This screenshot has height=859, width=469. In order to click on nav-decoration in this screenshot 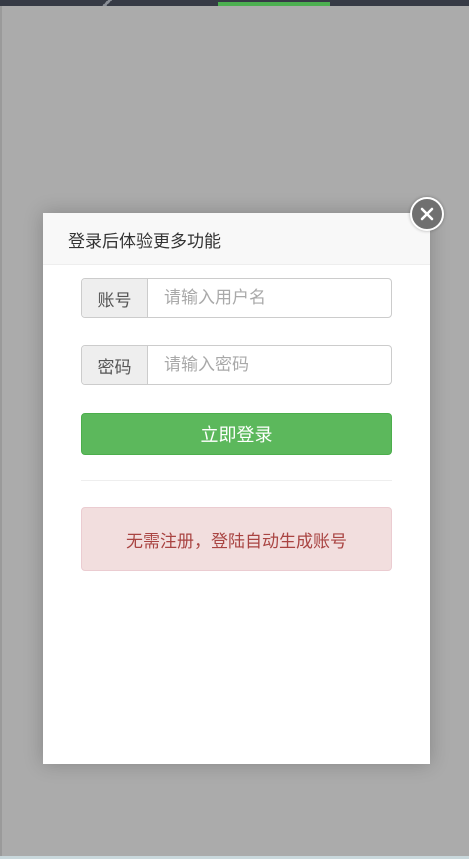, I will do `click(107, 3)`.